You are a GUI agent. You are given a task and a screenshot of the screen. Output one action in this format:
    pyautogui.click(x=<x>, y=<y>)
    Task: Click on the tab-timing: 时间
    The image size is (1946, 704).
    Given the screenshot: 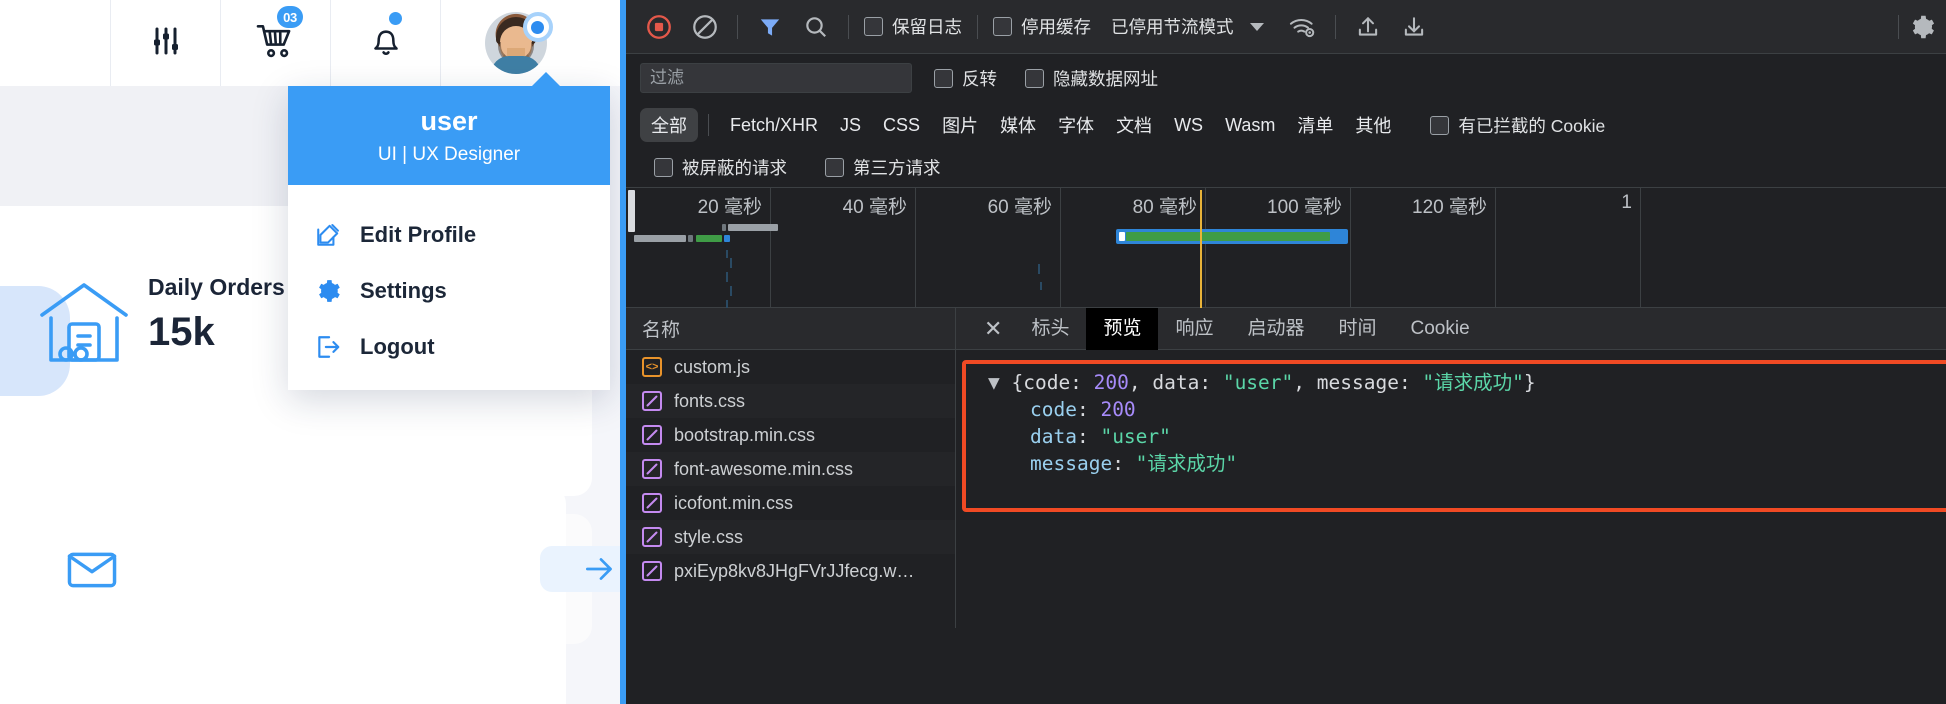 What is the action you would take?
    pyautogui.click(x=1358, y=329)
    